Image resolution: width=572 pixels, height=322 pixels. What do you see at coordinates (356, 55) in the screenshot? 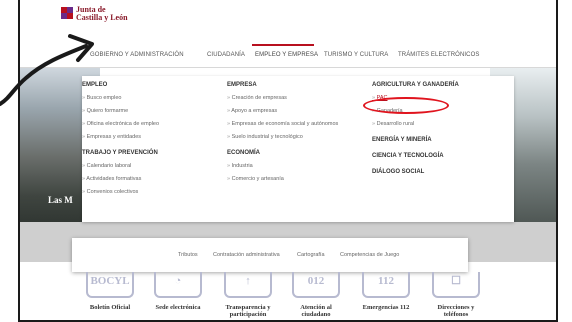
I see `nav-turismo-cultura: TURISMO Y CULTURA` at bounding box center [356, 55].